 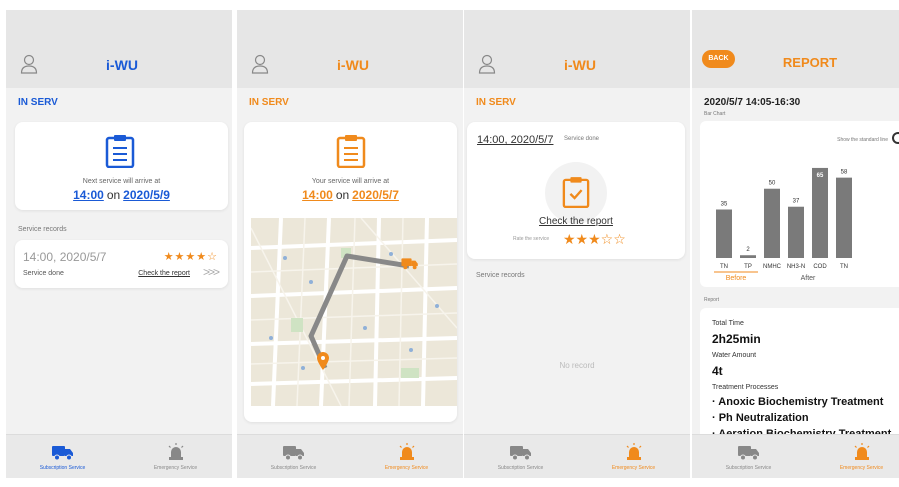 What do you see at coordinates (577, 365) in the screenshot?
I see `empty-records-message: No record` at bounding box center [577, 365].